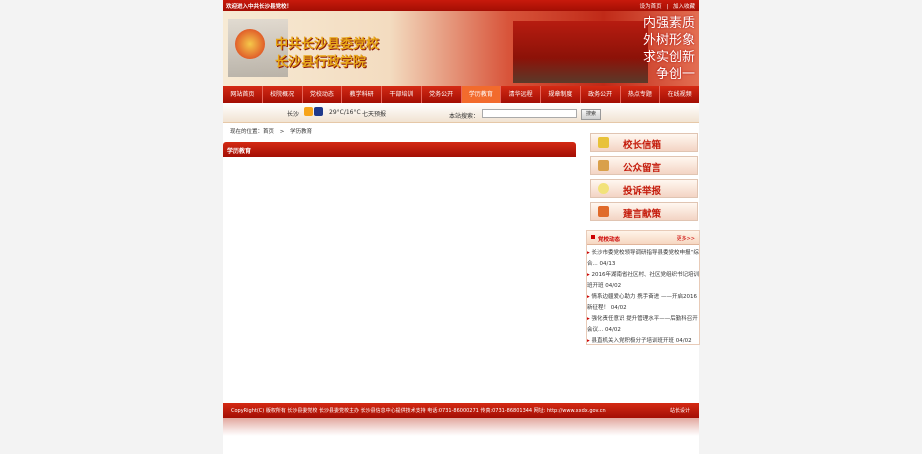 This screenshot has width=922, height=454. I want to click on nav-item-home: 网站首页, so click(243, 94).